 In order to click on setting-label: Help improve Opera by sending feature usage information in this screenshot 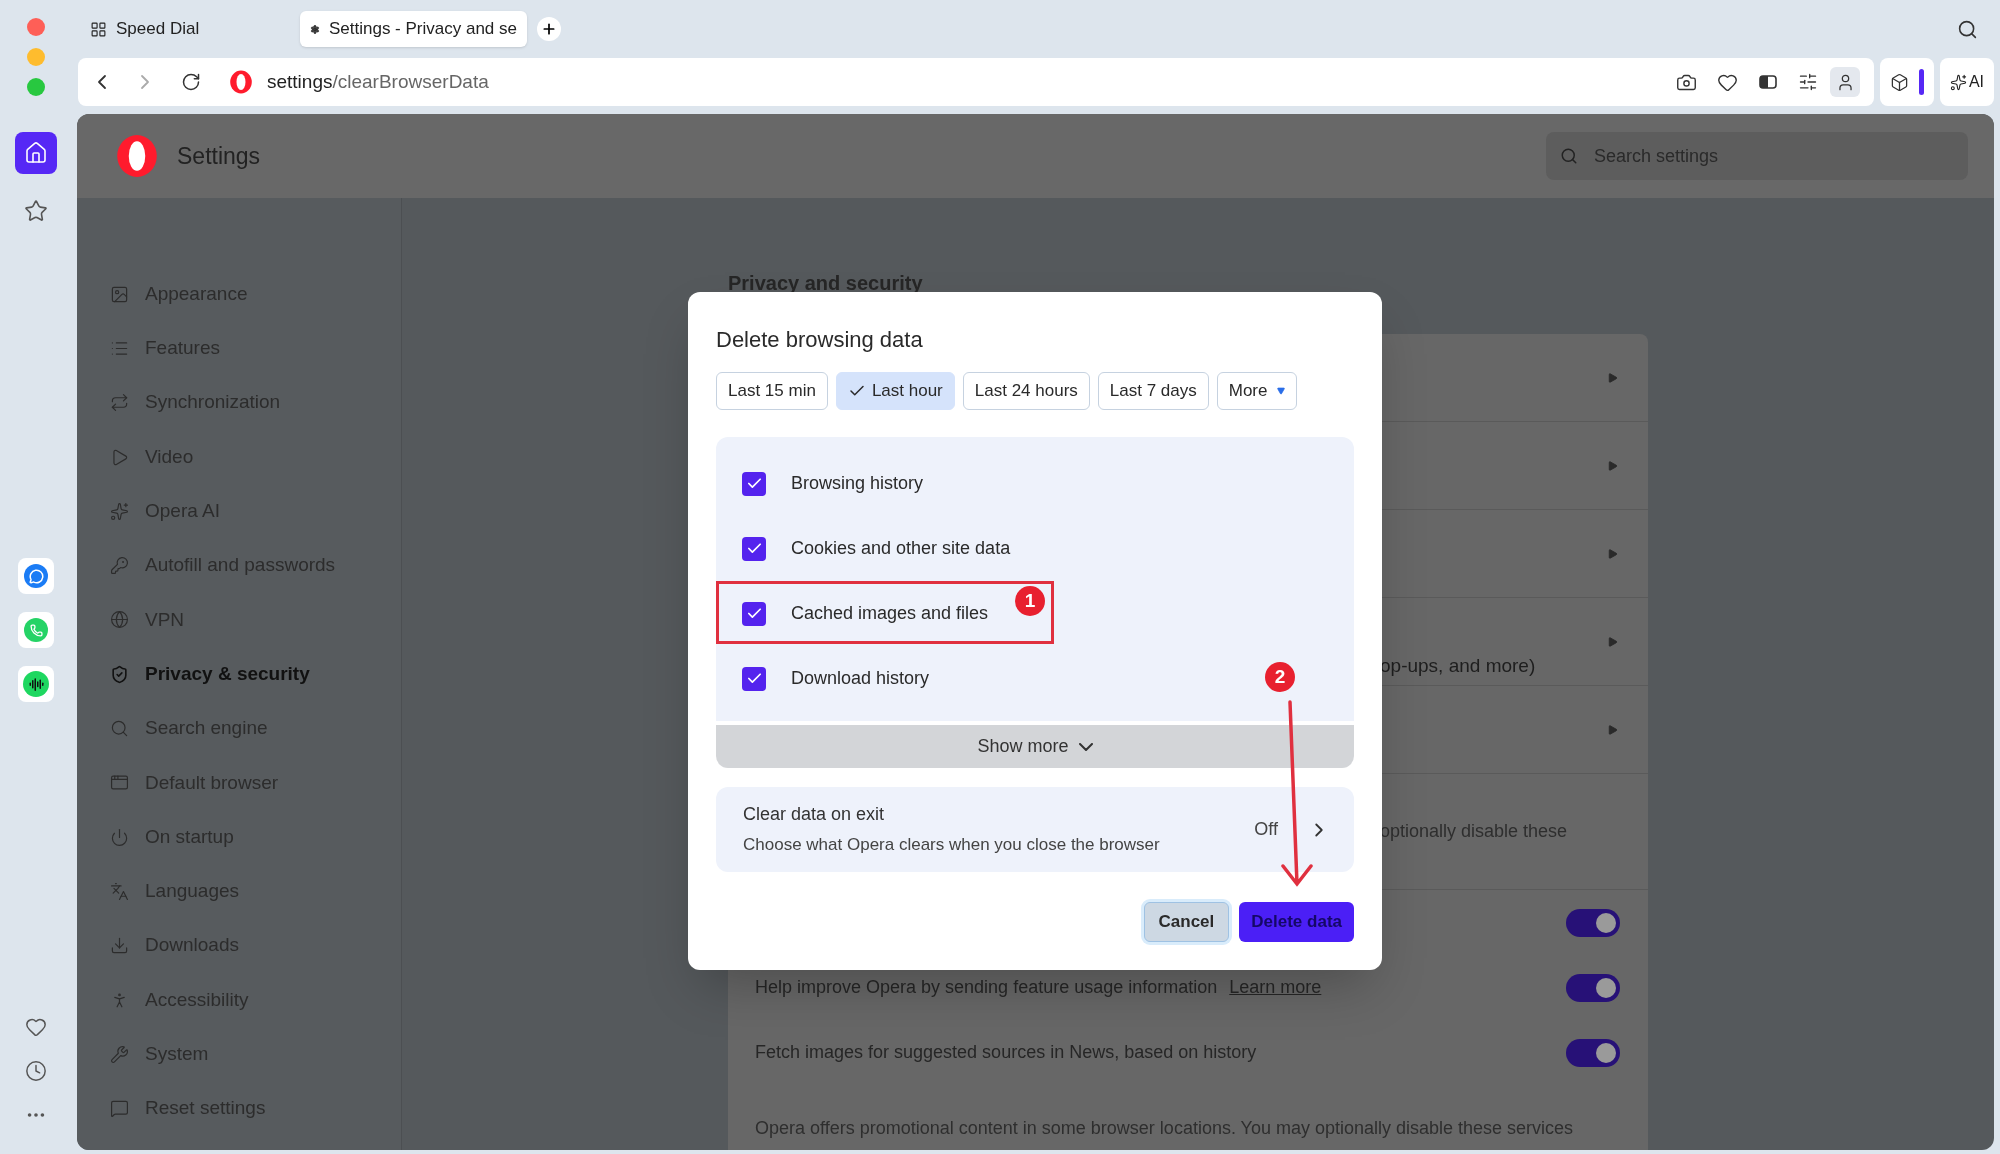, I will do `click(986, 987)`.